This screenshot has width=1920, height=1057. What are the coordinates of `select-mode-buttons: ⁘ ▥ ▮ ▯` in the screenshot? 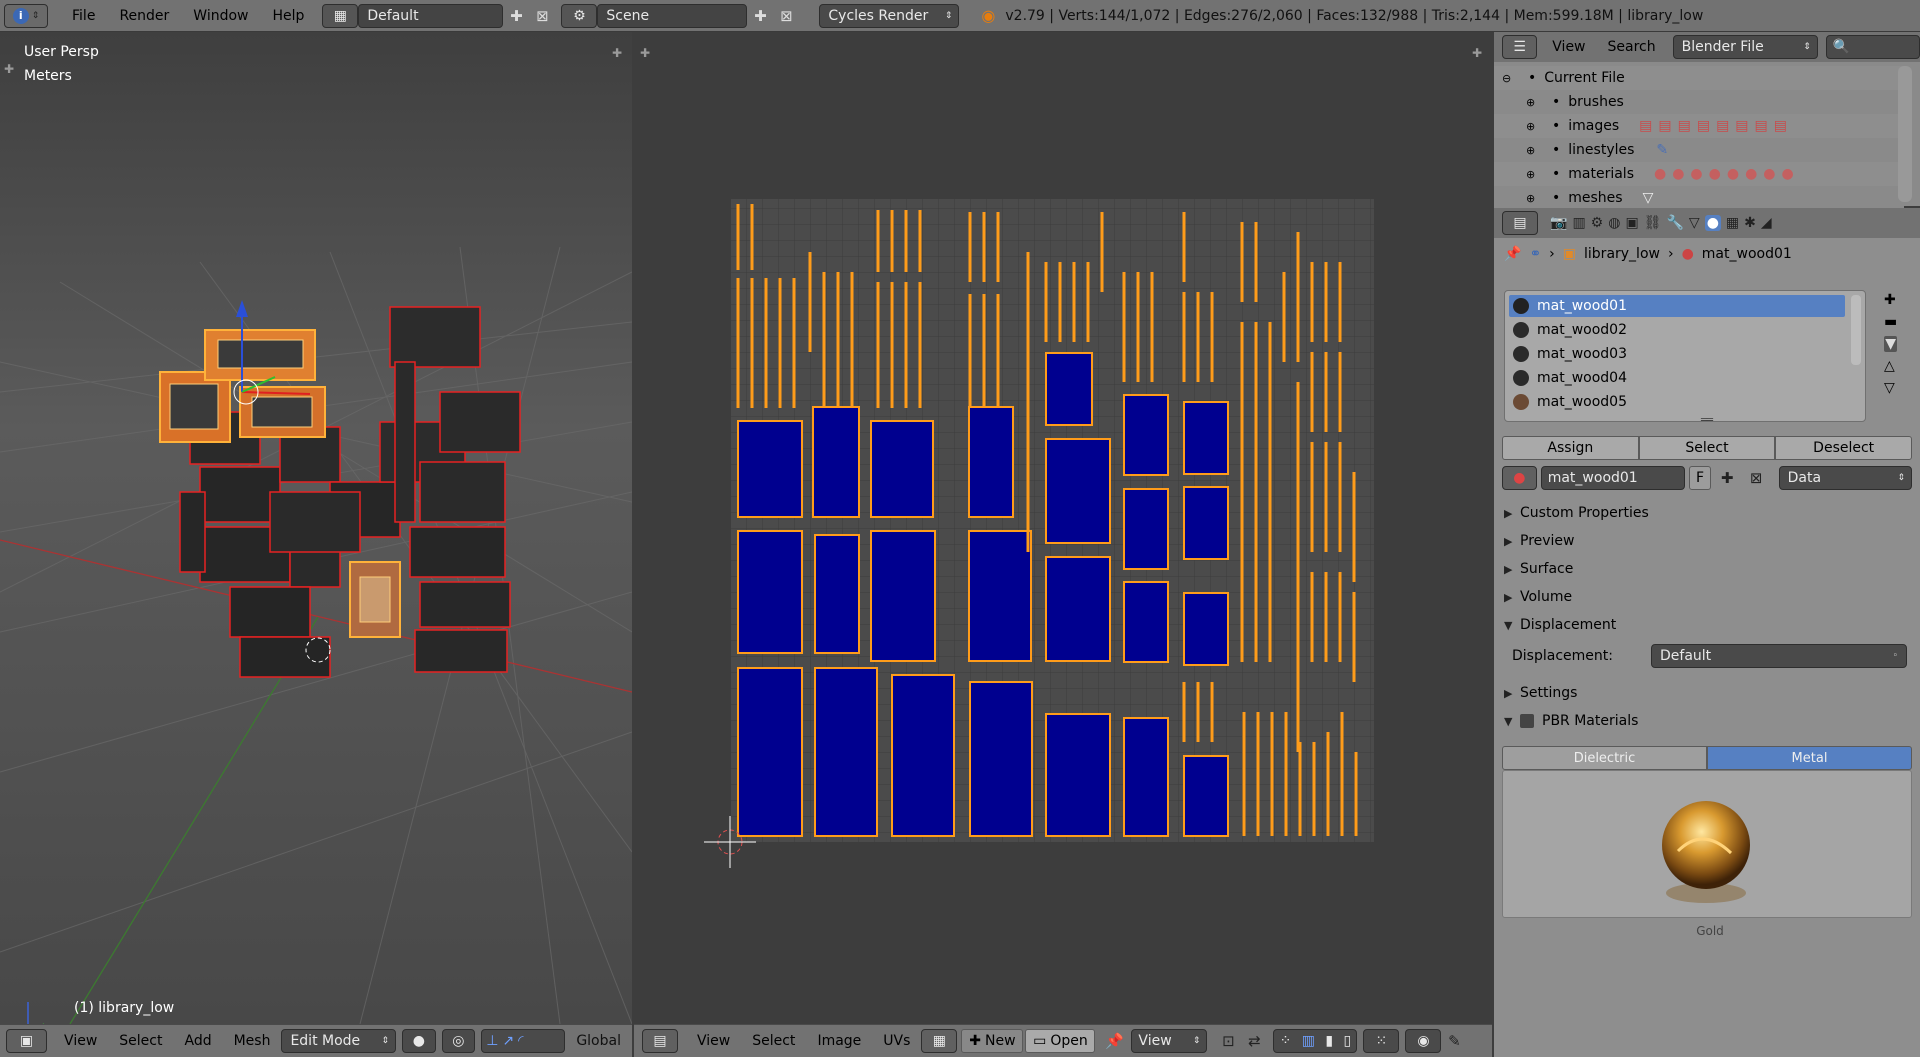 It's located at (1315, 1041).